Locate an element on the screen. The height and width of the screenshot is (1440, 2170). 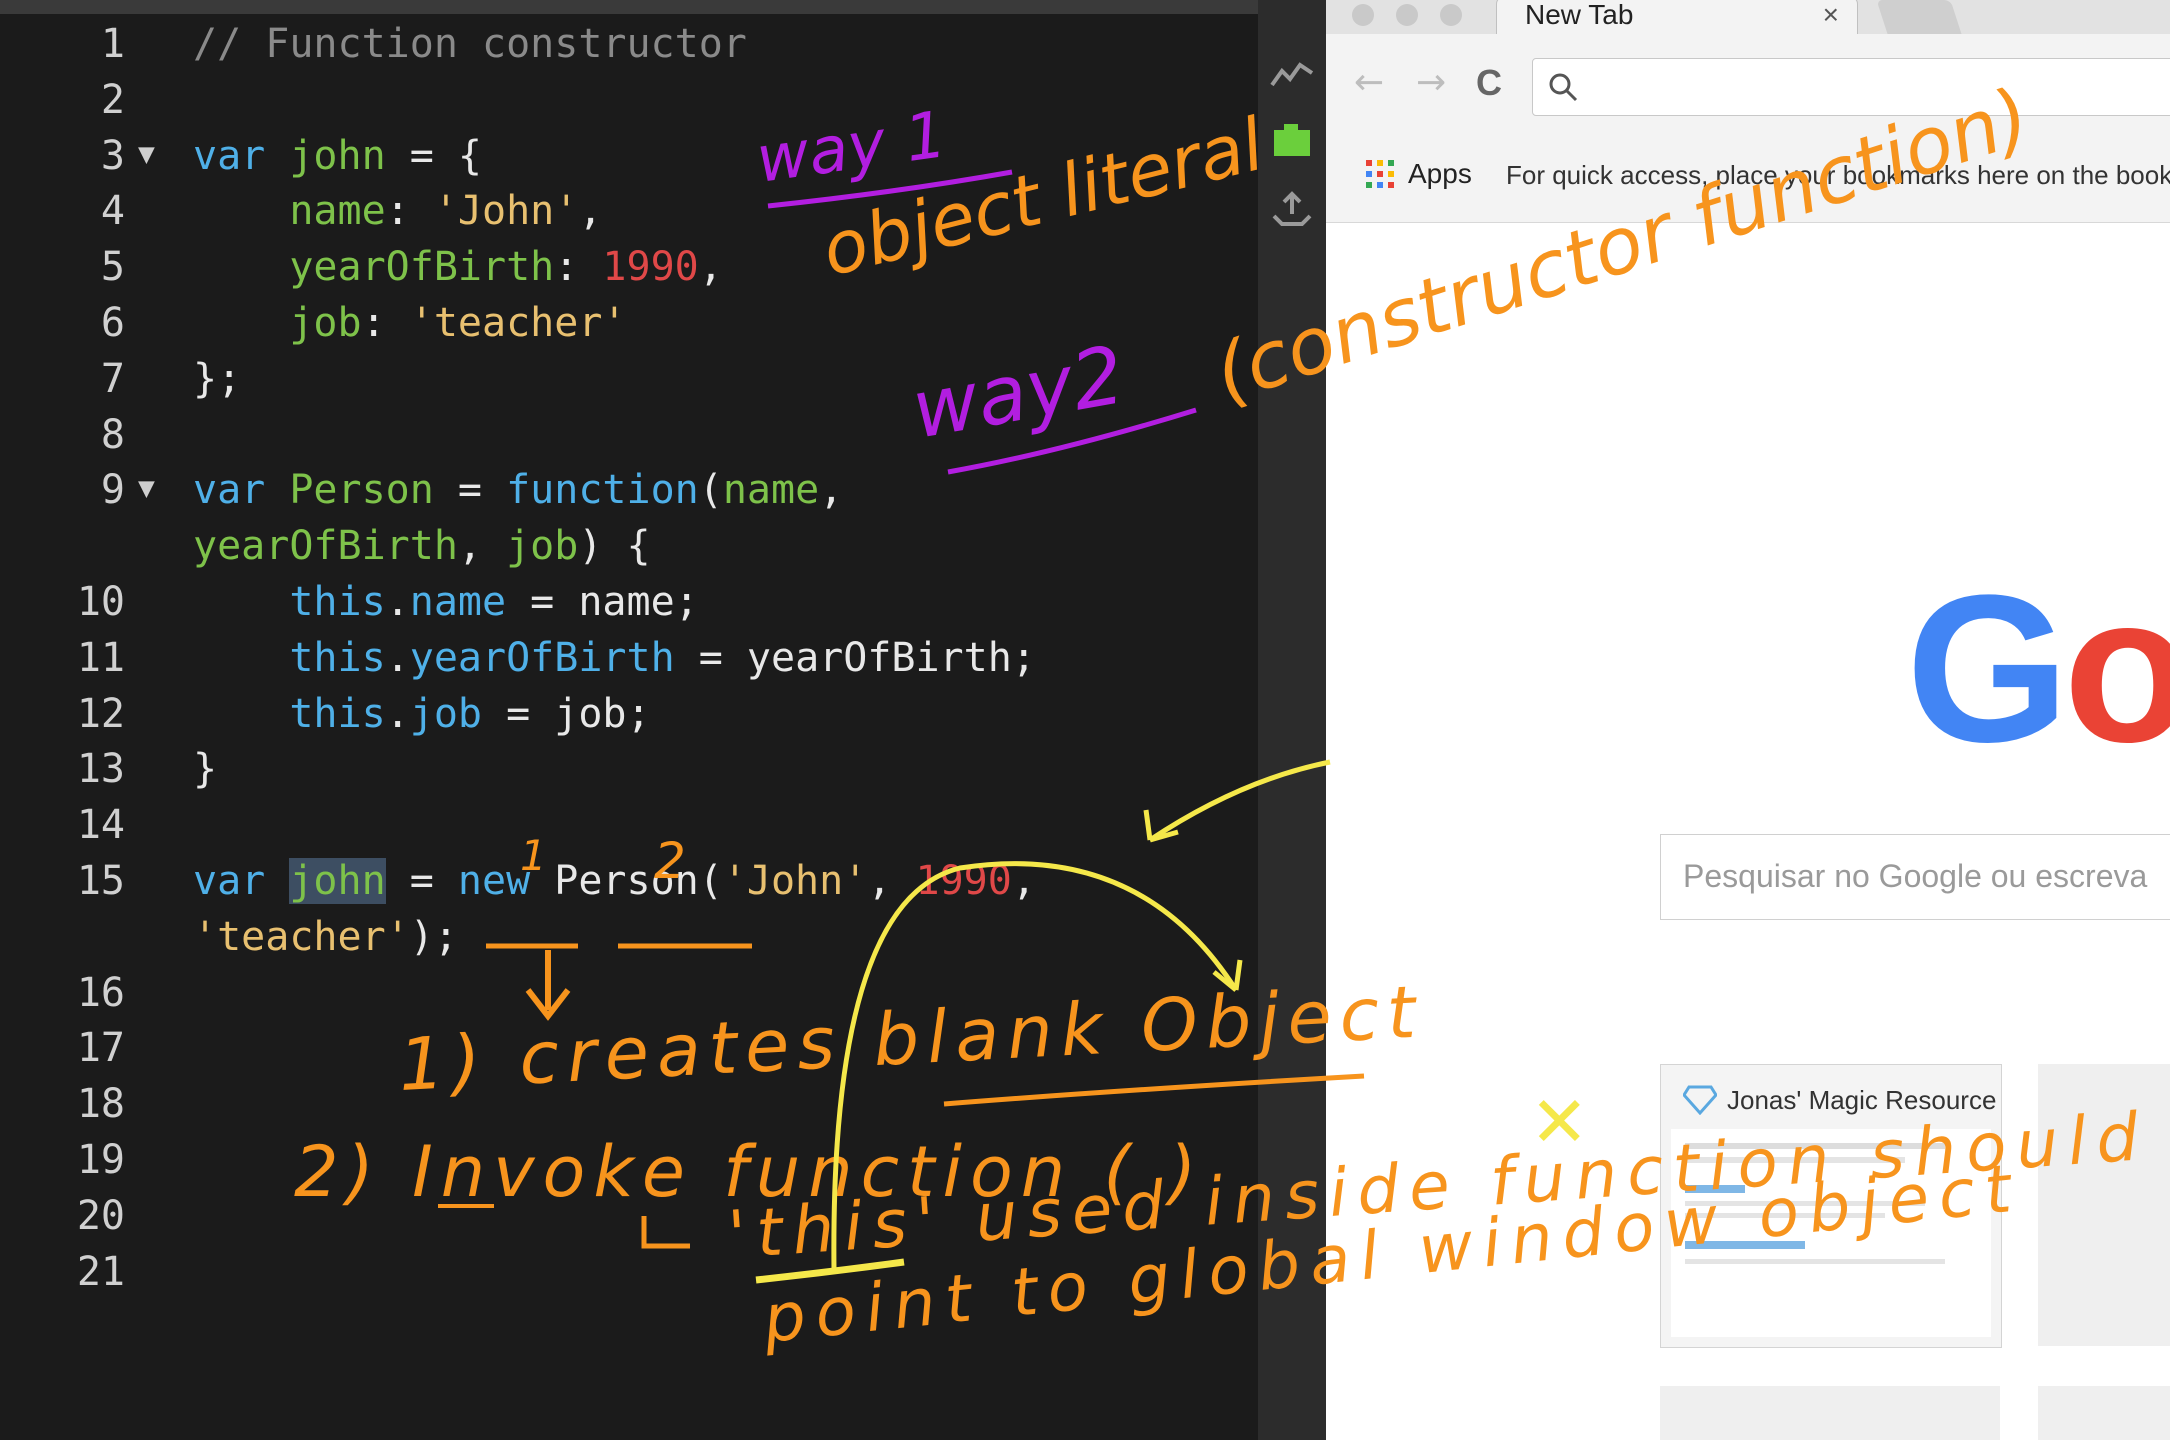
yellow-cross-mark: ✕ is located at coordinates (1559, 1122).